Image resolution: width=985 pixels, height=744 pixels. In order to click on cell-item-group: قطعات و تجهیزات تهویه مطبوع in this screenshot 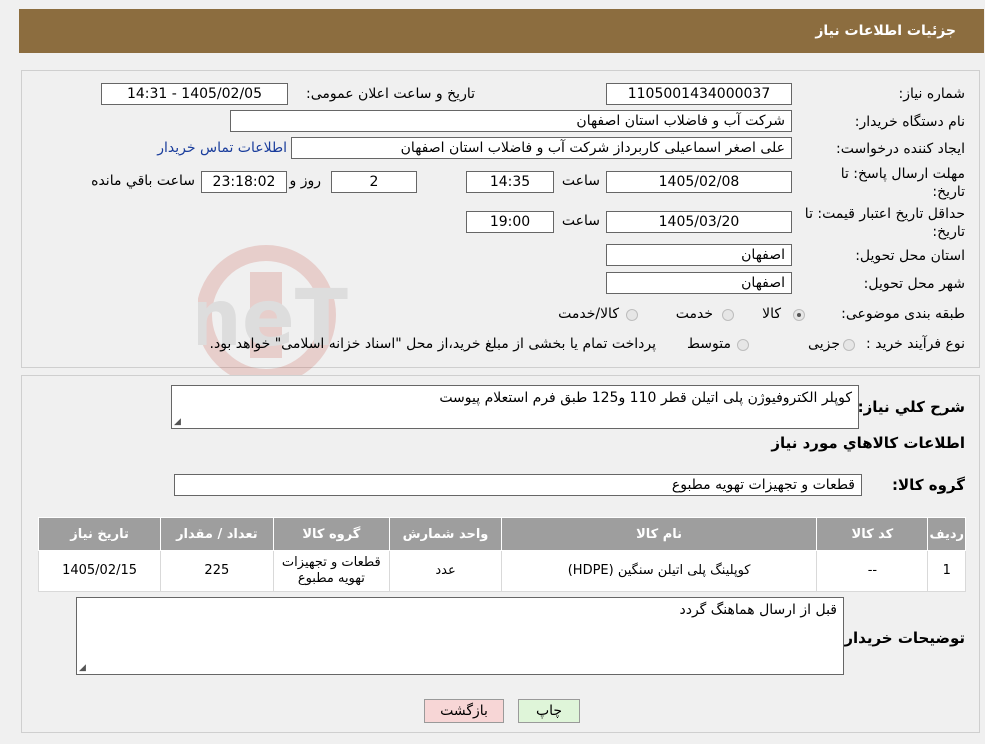, I will do `click(331, 571)`.